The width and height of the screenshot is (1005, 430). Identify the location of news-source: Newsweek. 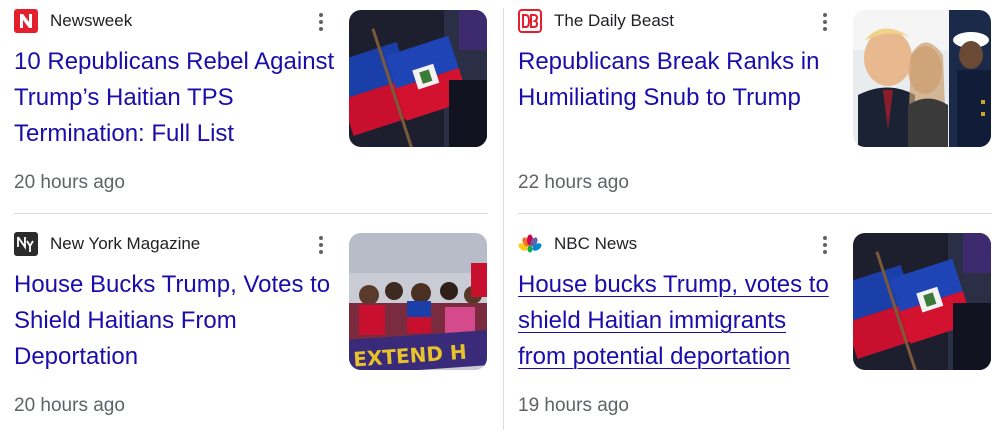
(73, 21).